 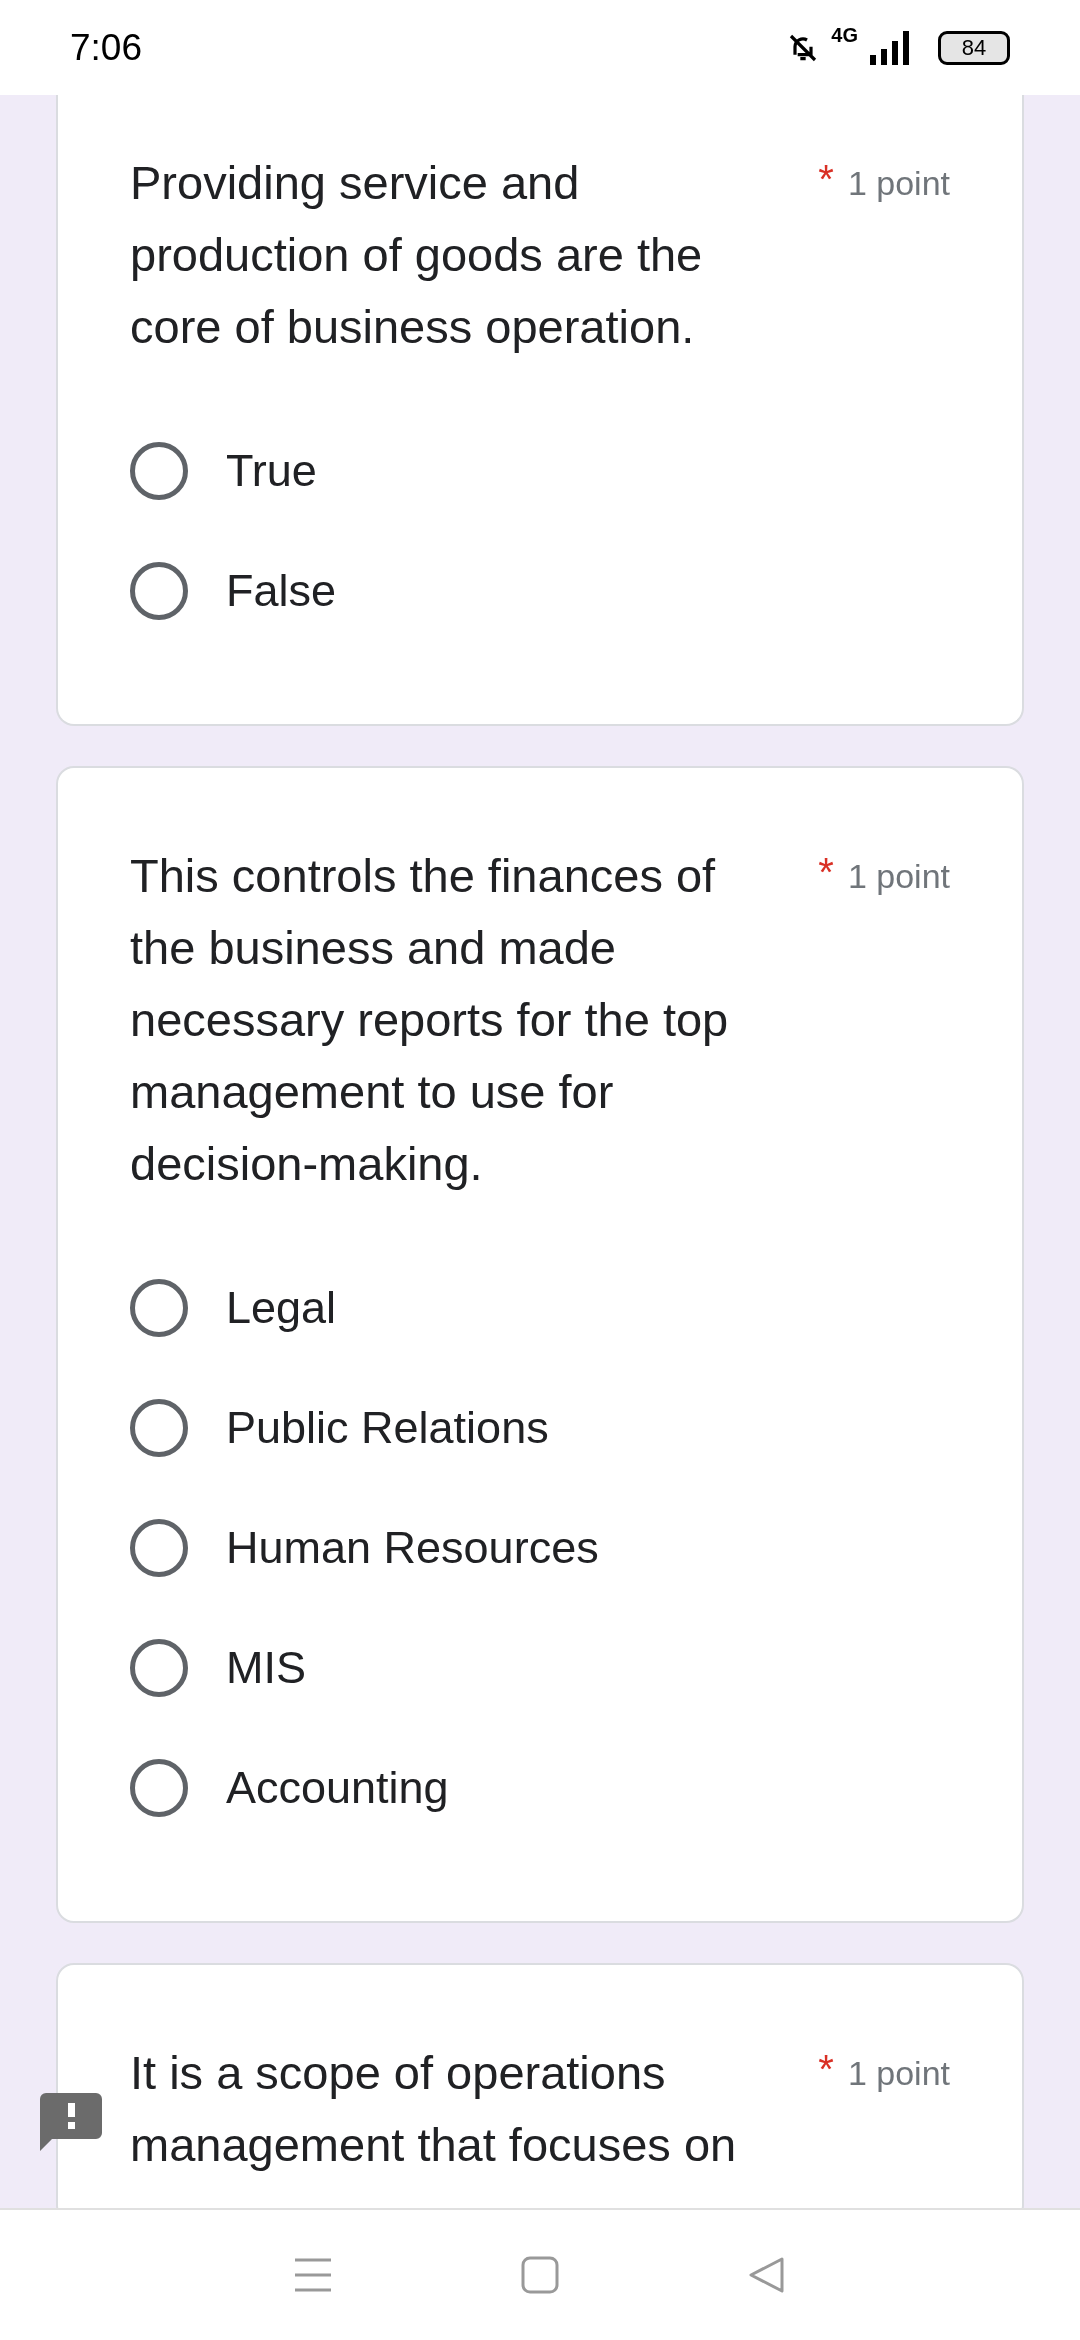 I want to click on option-label: Public Relations, so click(x=387, y=1428).